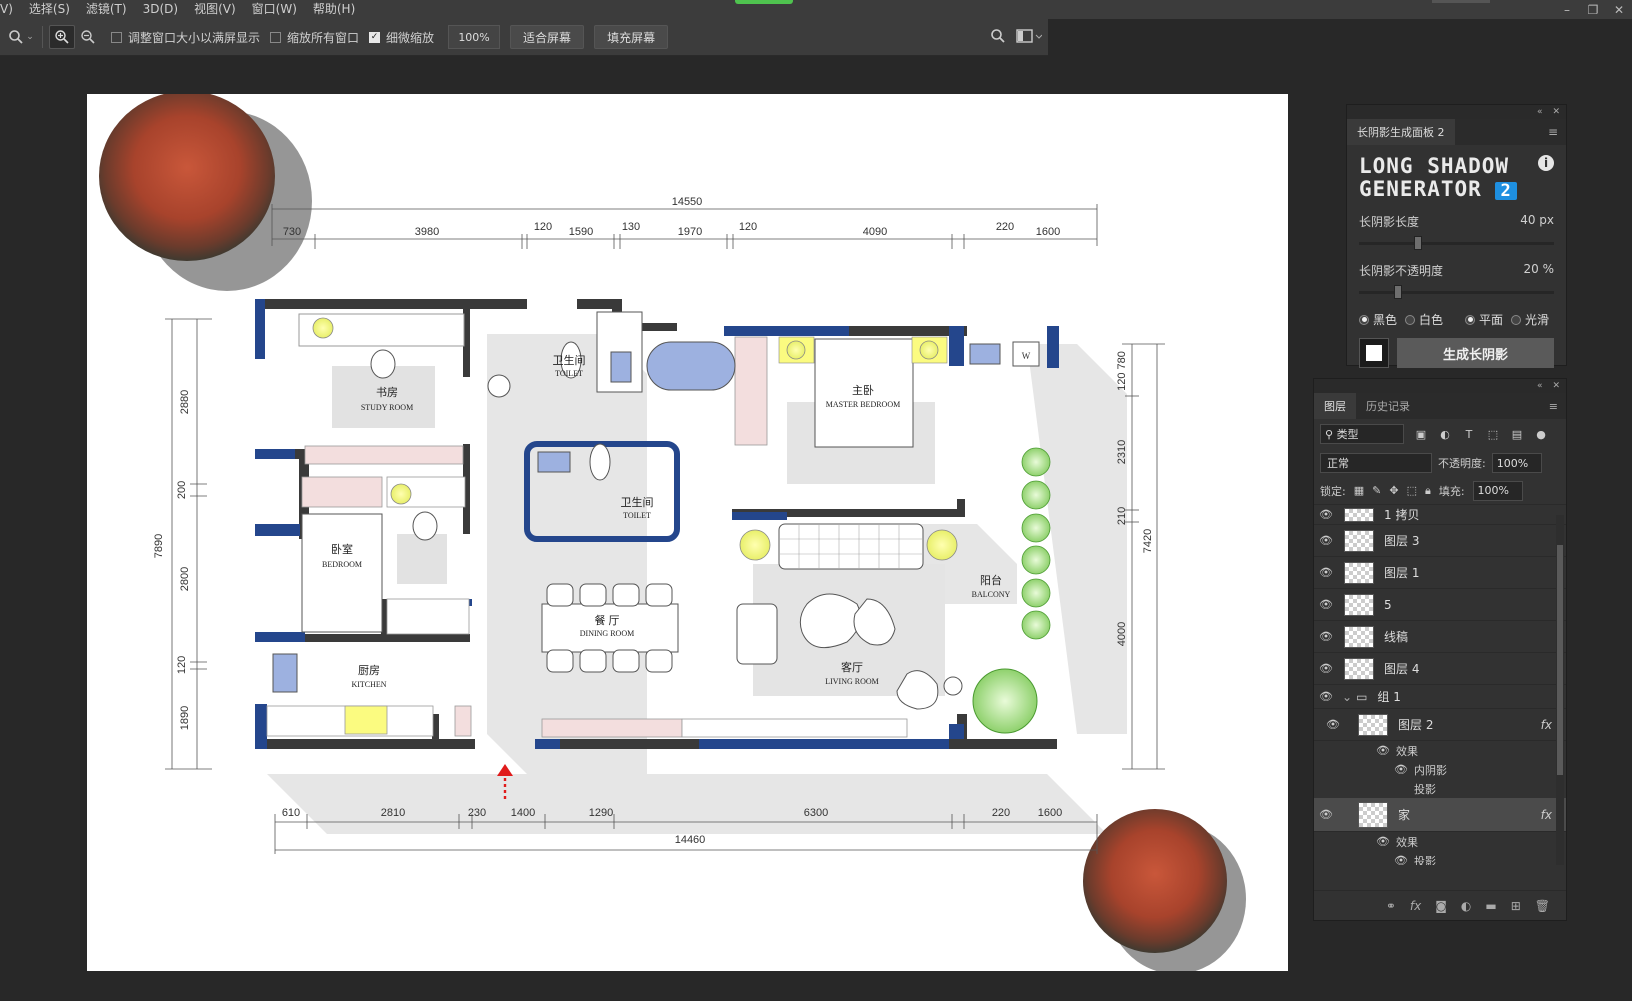 Image resolution: width=1632 pixels, height=1001 pixels. Describe the element at coordinates (1401, 132) in the screenshot. I see `tab-long-shadow: 长阴影生成面板 2` at that location.